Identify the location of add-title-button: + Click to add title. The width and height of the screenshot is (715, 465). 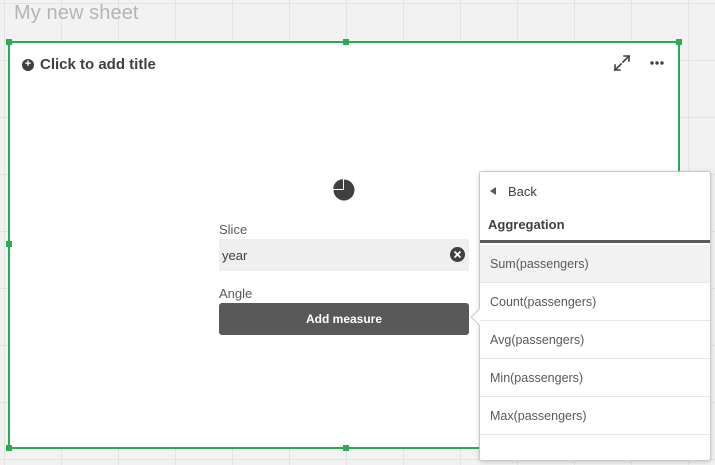
(89, 64).